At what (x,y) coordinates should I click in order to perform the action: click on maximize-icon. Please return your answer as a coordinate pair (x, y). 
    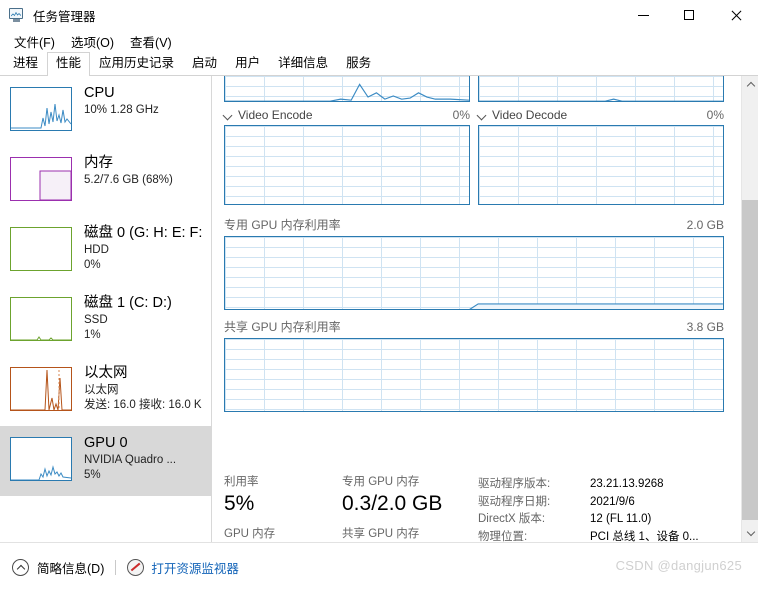
    Looking at the image, I should click on (689, 15).